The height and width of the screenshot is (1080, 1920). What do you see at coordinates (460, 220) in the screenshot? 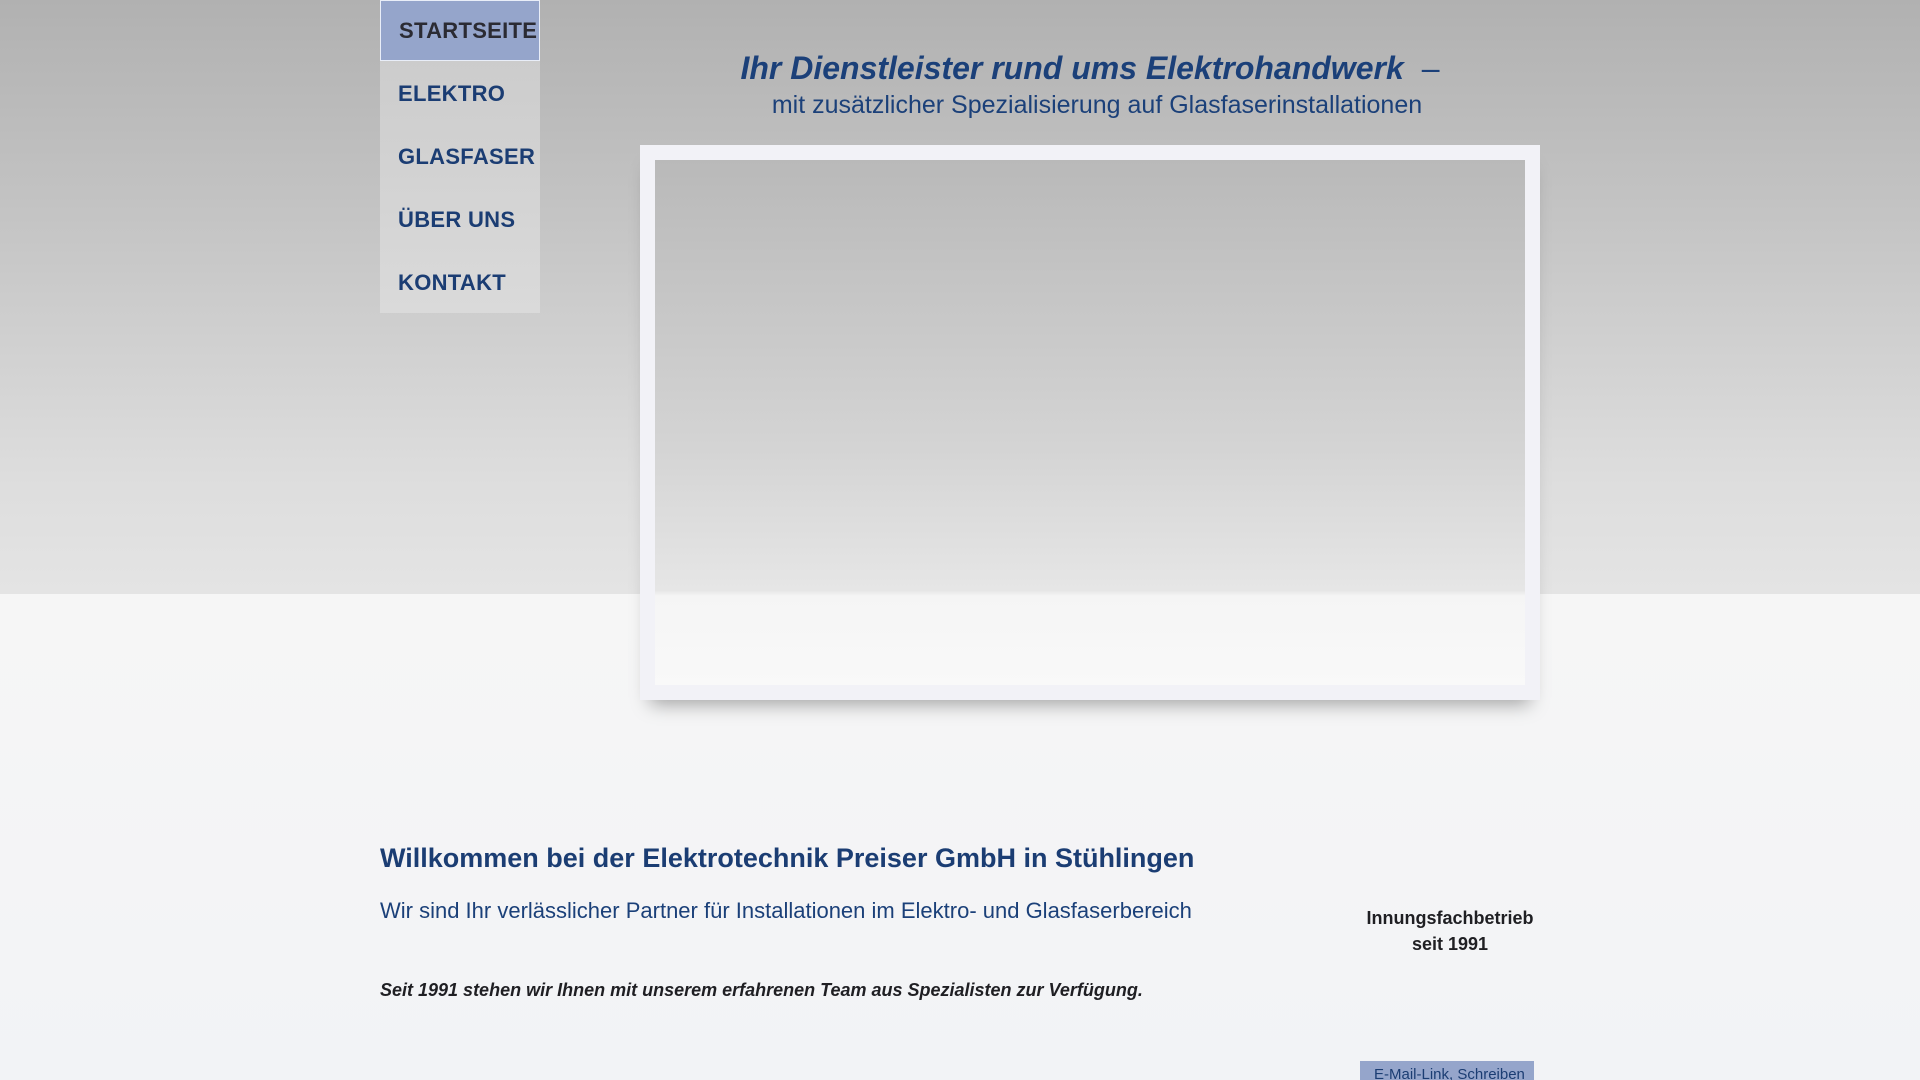
I see `nav-item-ueber-uns: ÜBER UNS` at bounding box center [460, 220].